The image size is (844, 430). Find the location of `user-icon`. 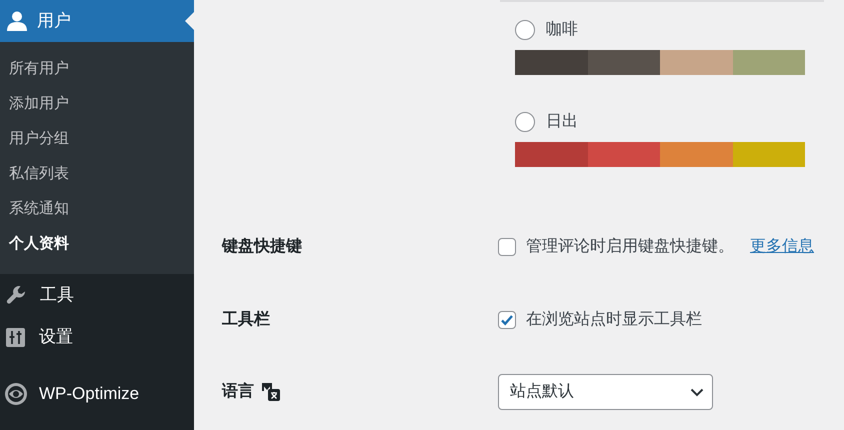

user-icon is located at coordinates (17, 21).